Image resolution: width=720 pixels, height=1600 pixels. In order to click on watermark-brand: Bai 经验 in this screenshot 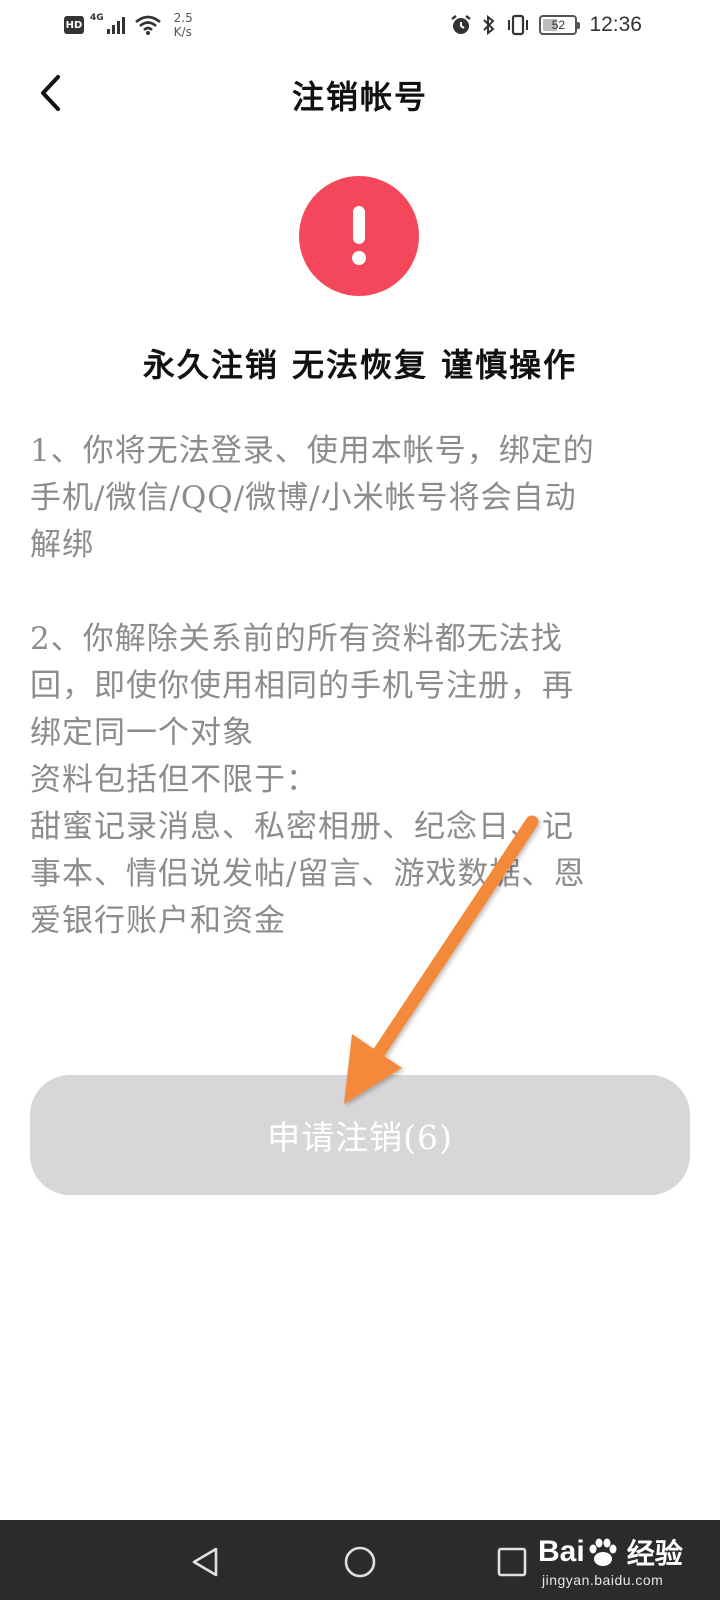, I will do `click(610, 1552)`.